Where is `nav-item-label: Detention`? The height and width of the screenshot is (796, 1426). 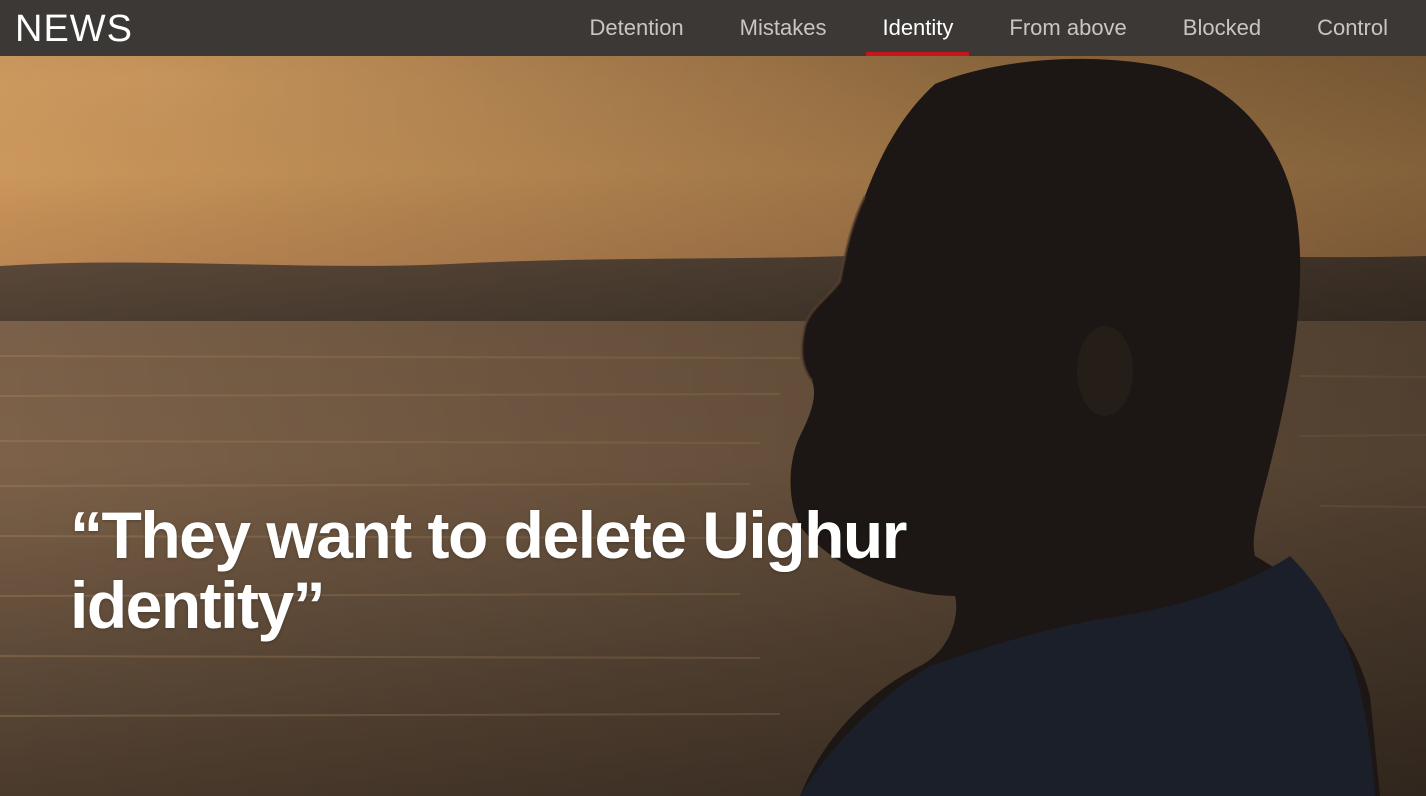
nav-item-label: Detention is located at coordinates (636, 27).